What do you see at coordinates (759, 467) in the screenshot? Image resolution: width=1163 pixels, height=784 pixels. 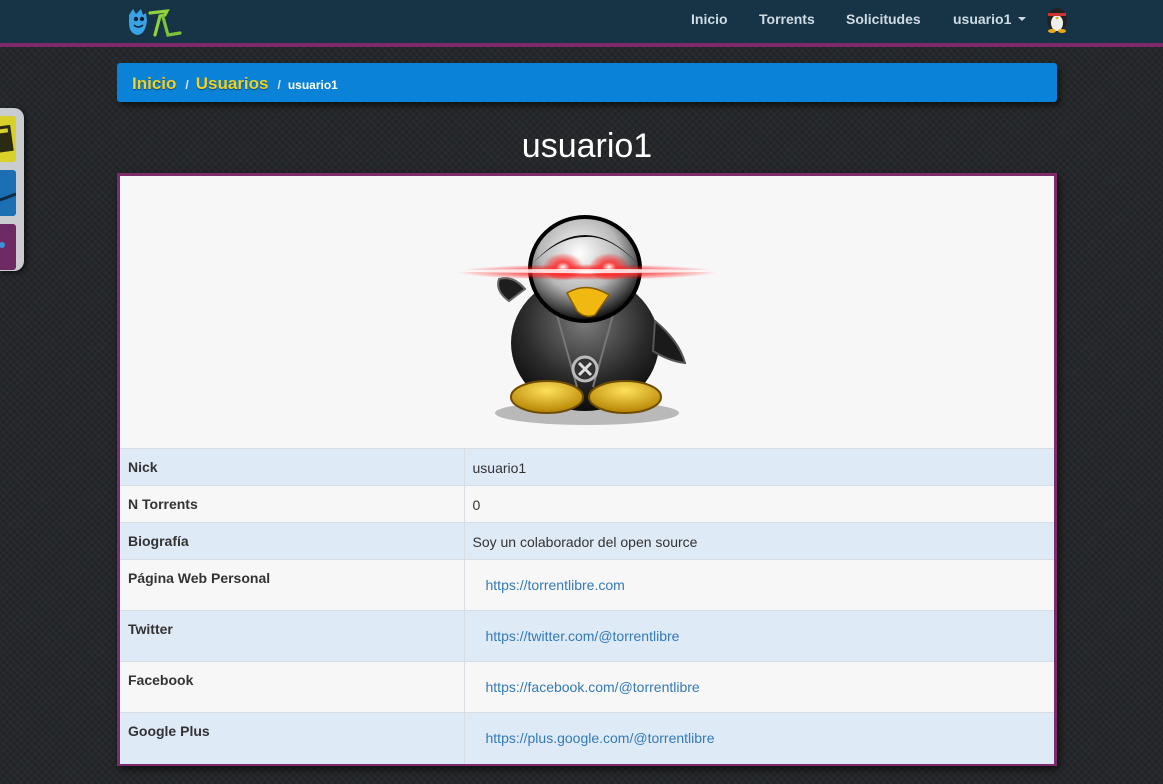 I see `row-value-nick: usuario1` at bounding box center [759, 467].